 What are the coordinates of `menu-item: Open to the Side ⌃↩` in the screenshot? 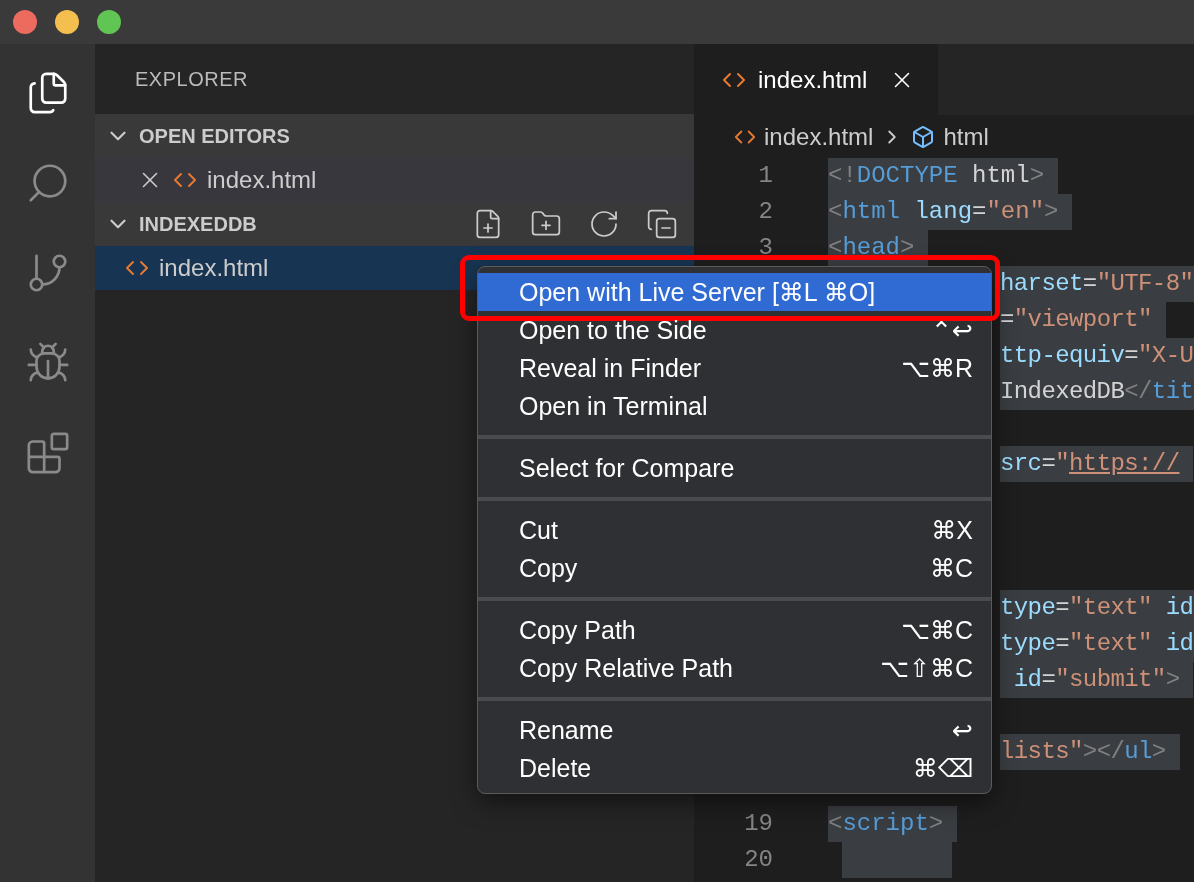 It's located at (734, 330).